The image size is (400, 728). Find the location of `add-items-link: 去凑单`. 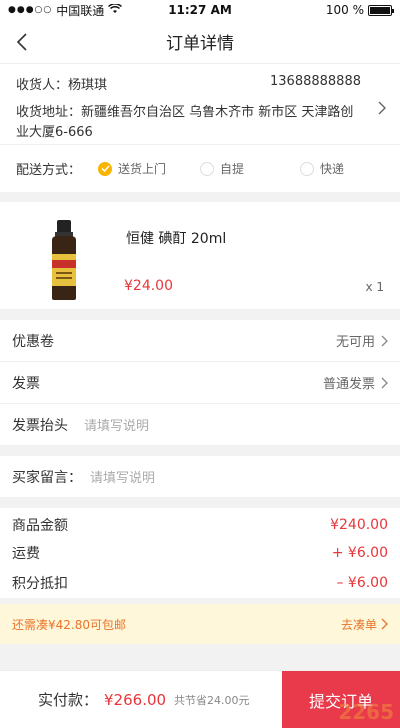

add-items-link: 去凑单 is located at coordinates (364, 624).